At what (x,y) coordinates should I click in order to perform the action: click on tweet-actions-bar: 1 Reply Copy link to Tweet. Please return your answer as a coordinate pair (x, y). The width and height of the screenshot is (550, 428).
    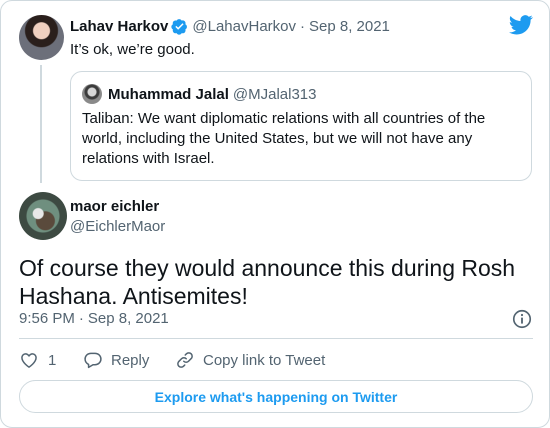
    Looking at the image, I should click on (172, 360).